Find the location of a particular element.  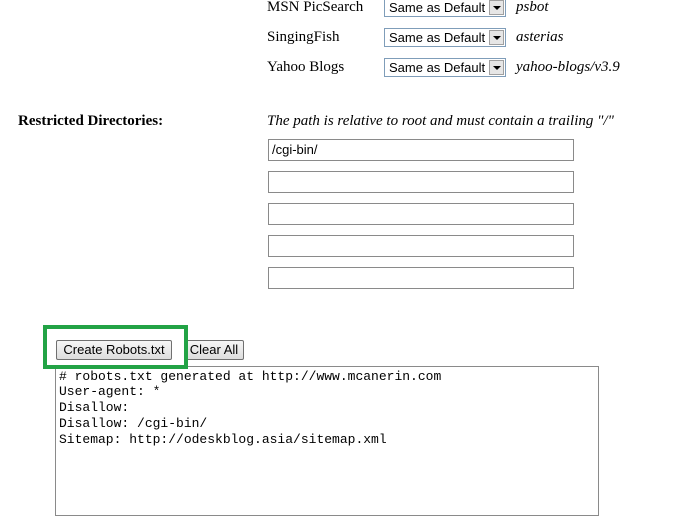

restricted-directories-label: Restricted Directories: is located at coordinates (91, 121).